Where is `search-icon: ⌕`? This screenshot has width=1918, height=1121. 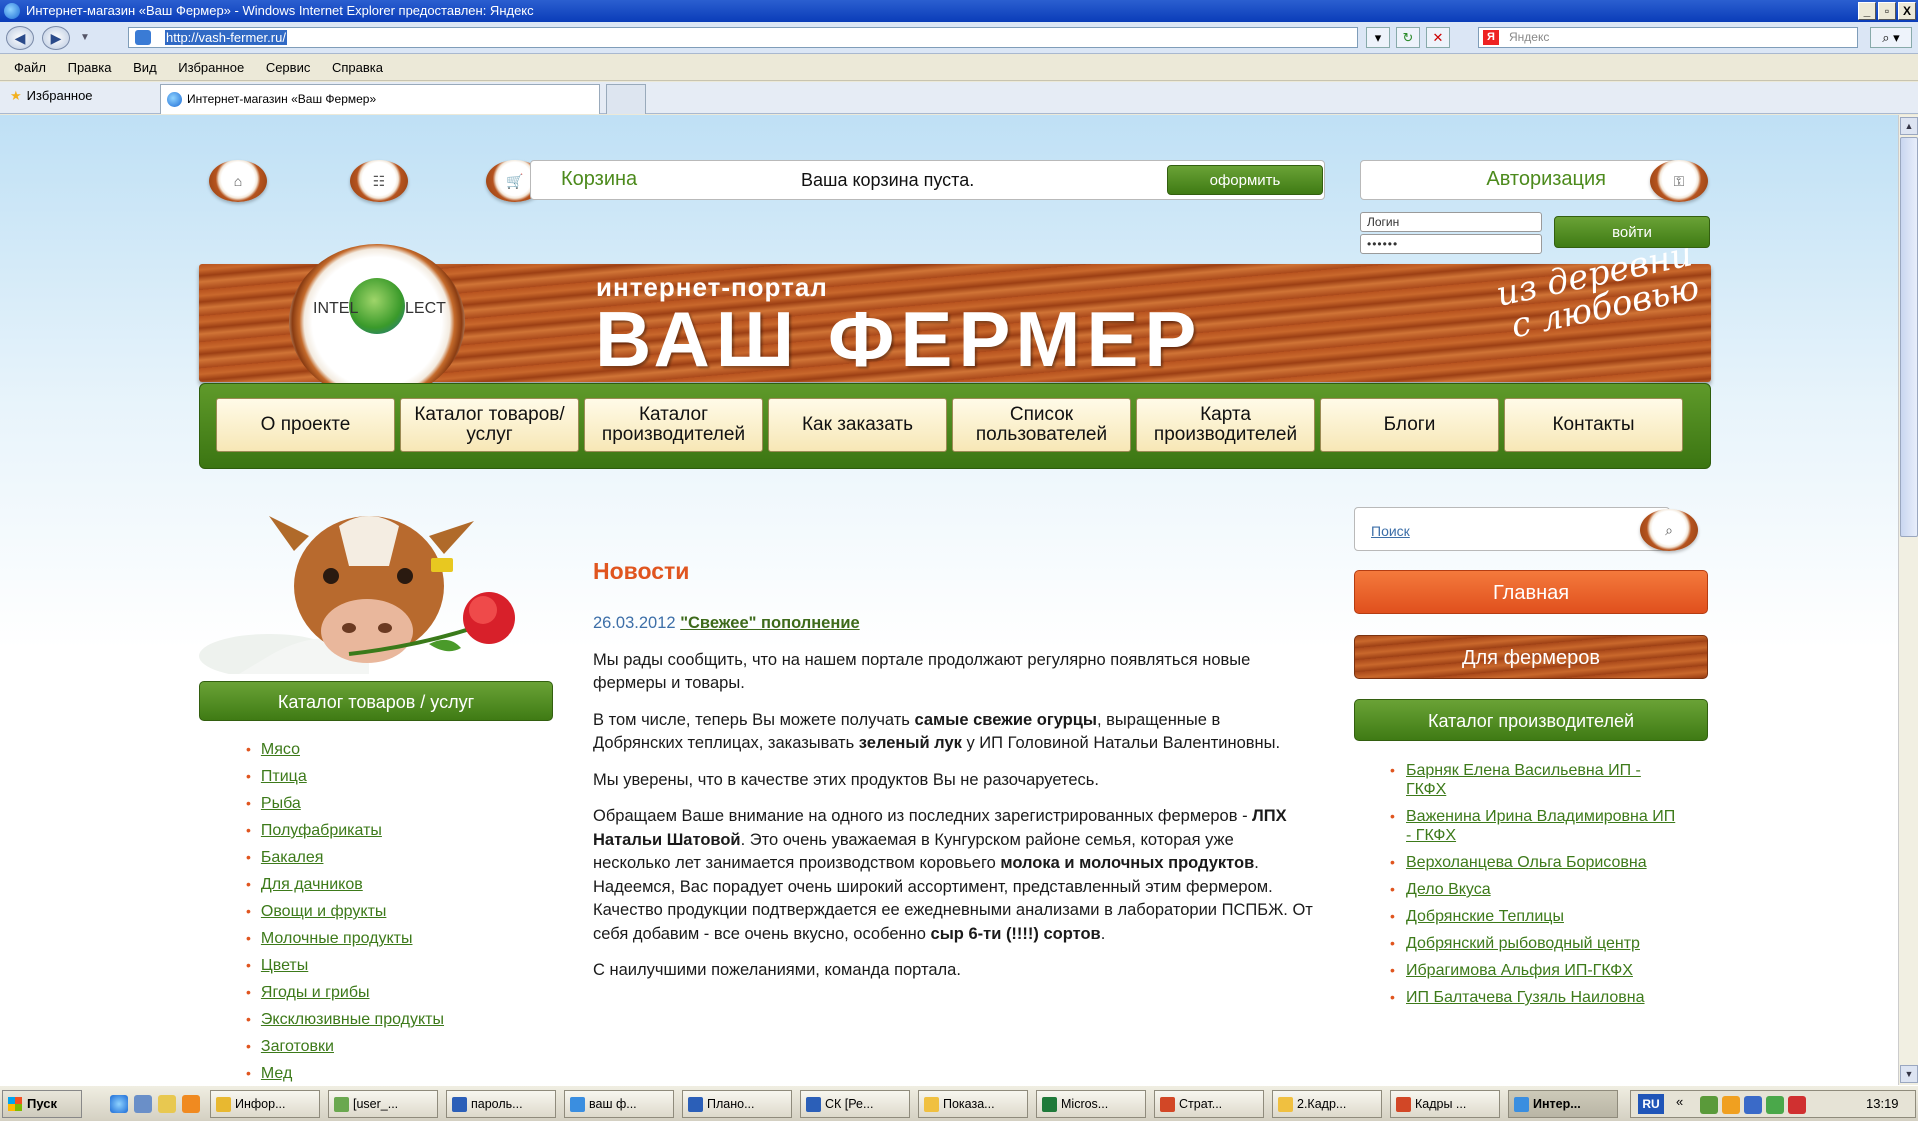 search-icon: ⌕ is located at coordinates (1669, 530).